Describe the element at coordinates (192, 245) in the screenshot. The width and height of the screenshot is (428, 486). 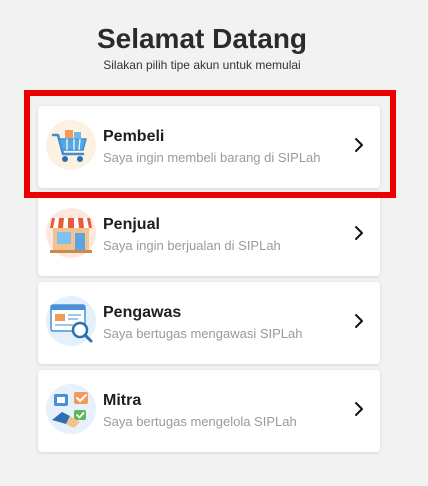
I see `card-description: Saya ingin berjualan di SIPLah` at that location.